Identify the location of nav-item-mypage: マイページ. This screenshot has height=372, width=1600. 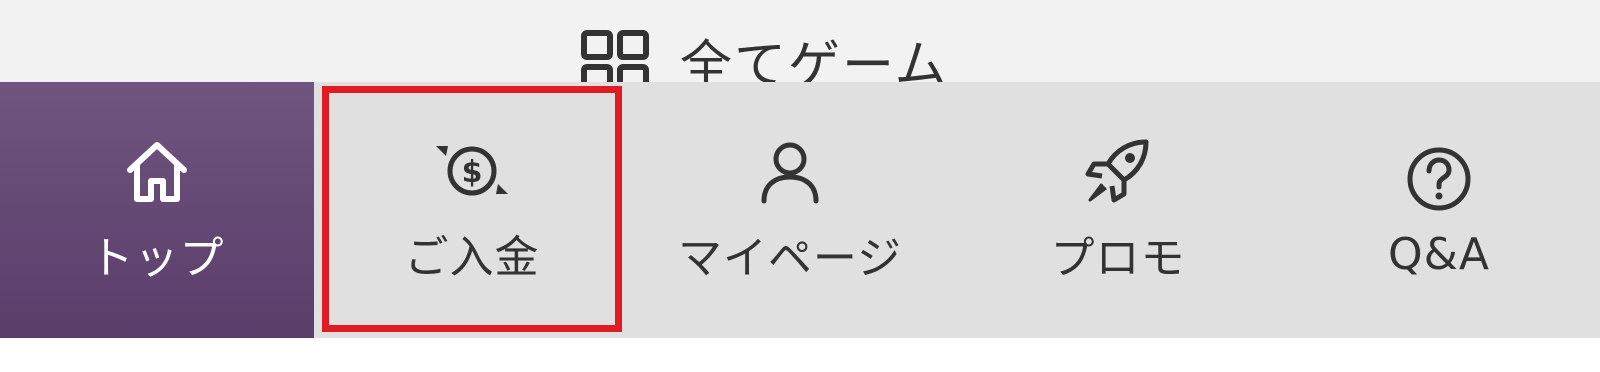
(790, 210).